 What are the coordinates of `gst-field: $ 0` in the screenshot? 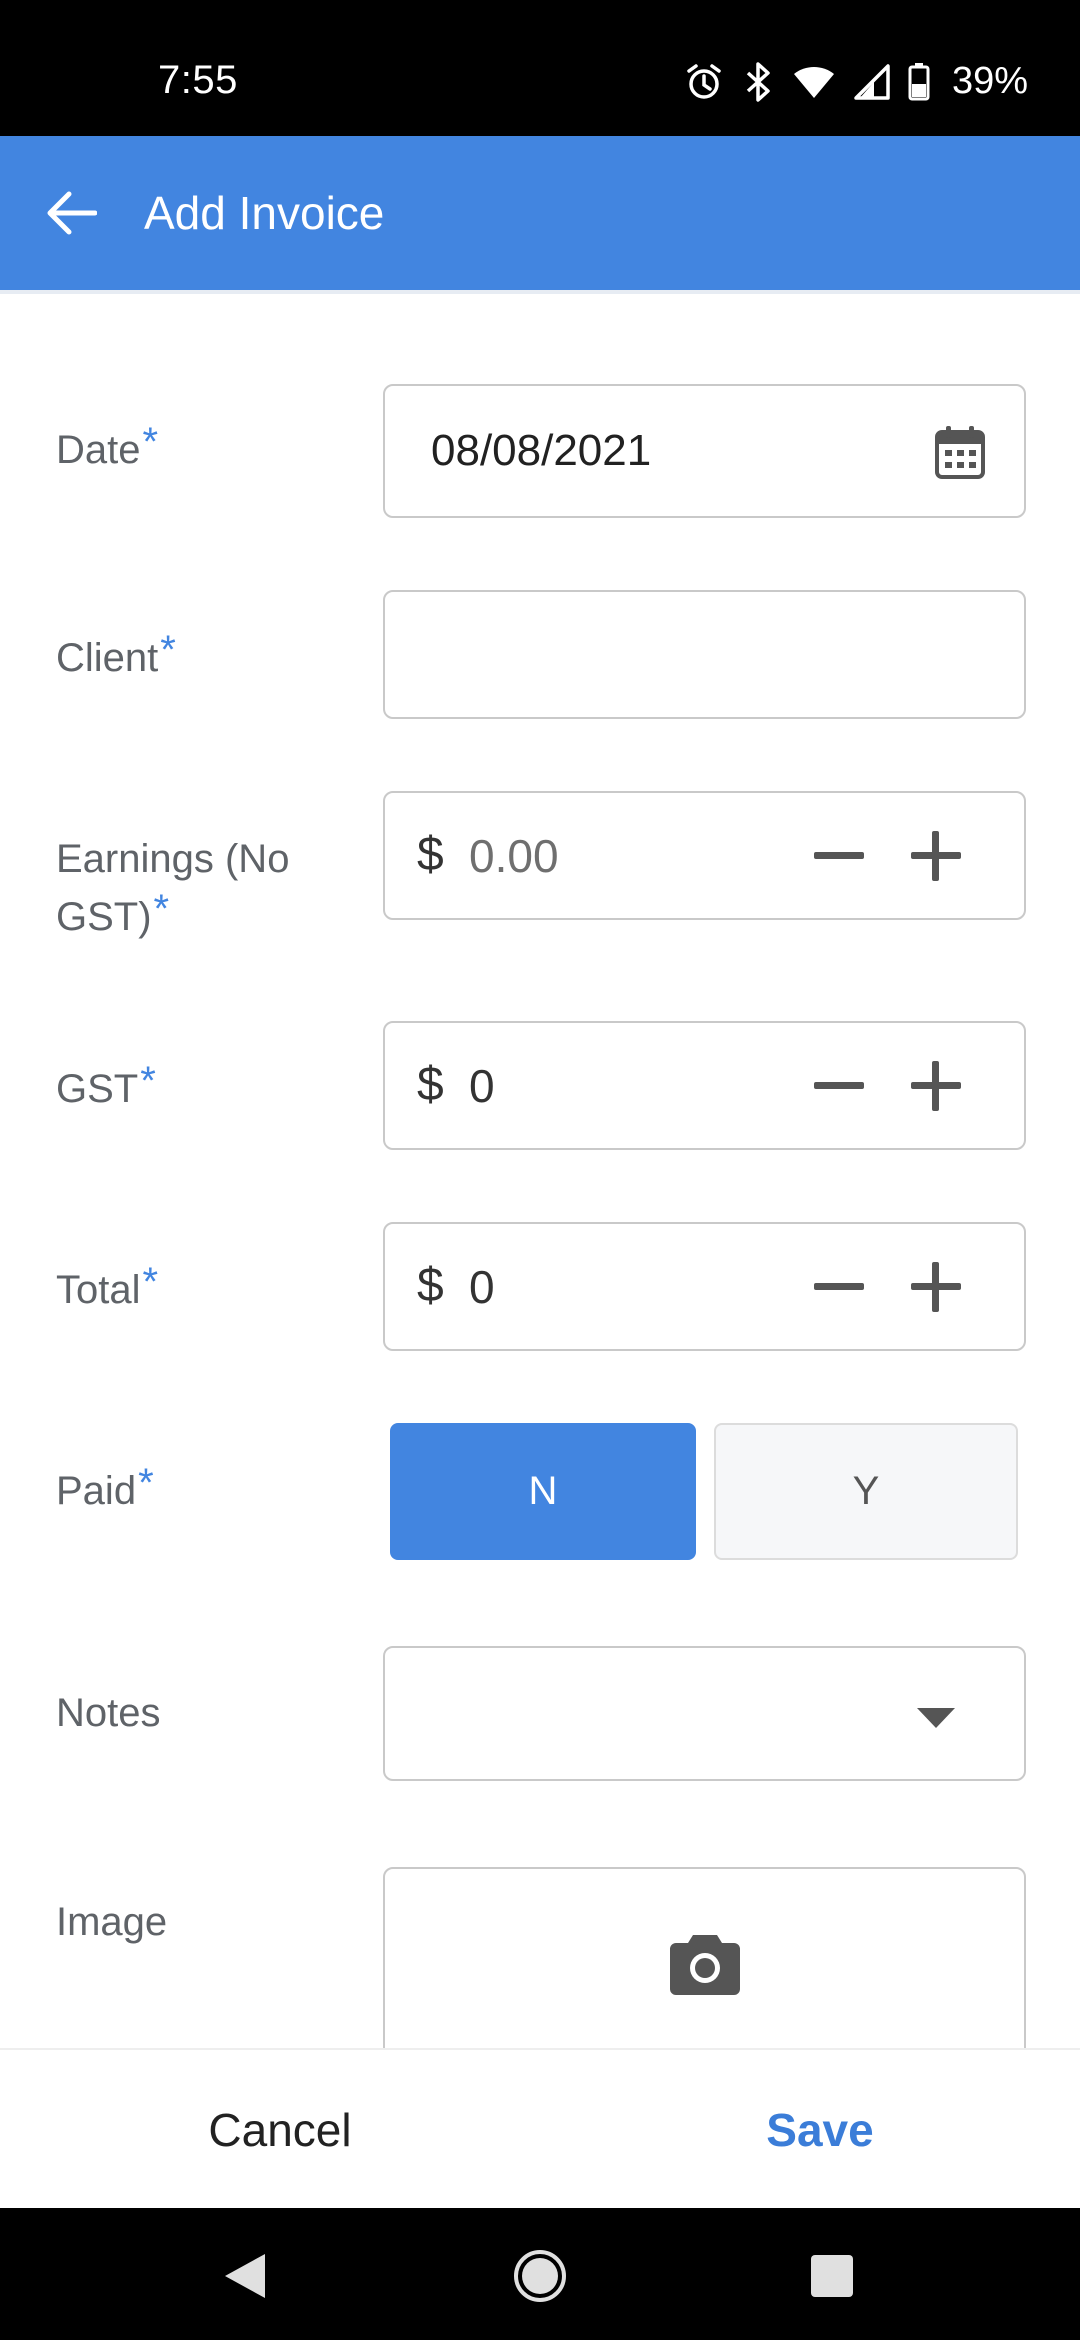 It's located at (704, 1085).